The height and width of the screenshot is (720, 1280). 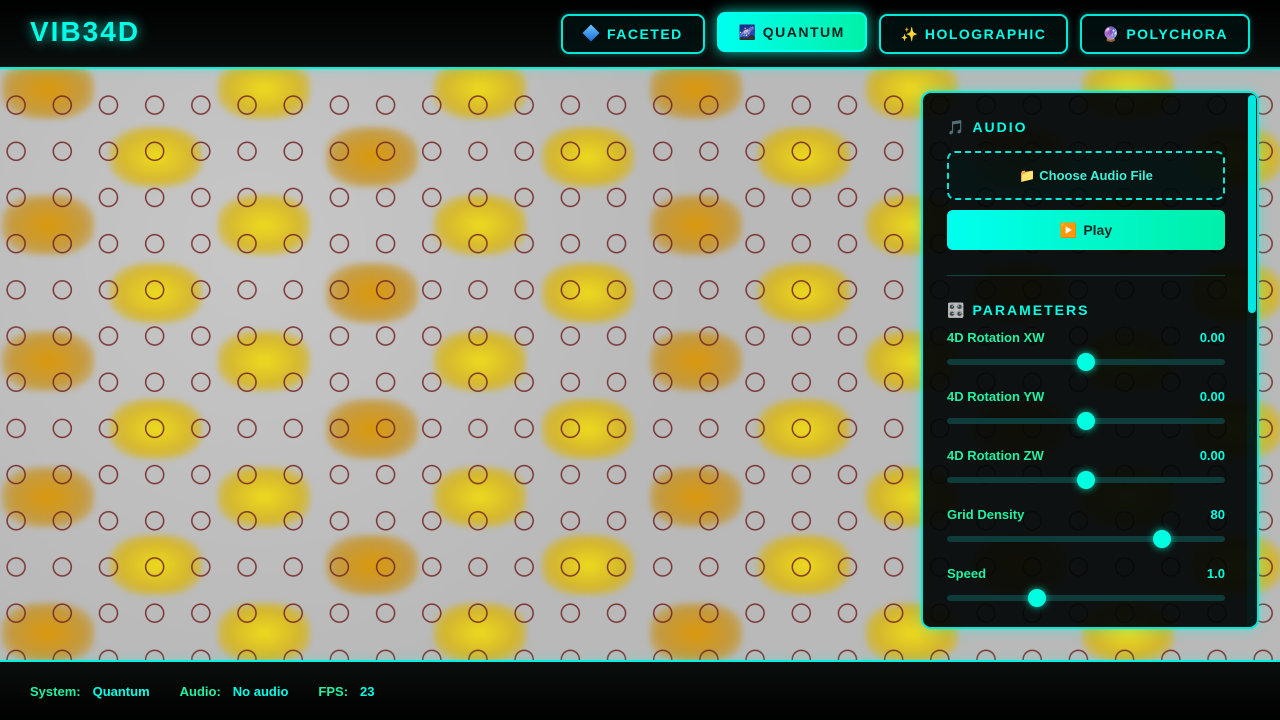 I want to click on status-fps: FPS: 23, so click(x=346, y=691).